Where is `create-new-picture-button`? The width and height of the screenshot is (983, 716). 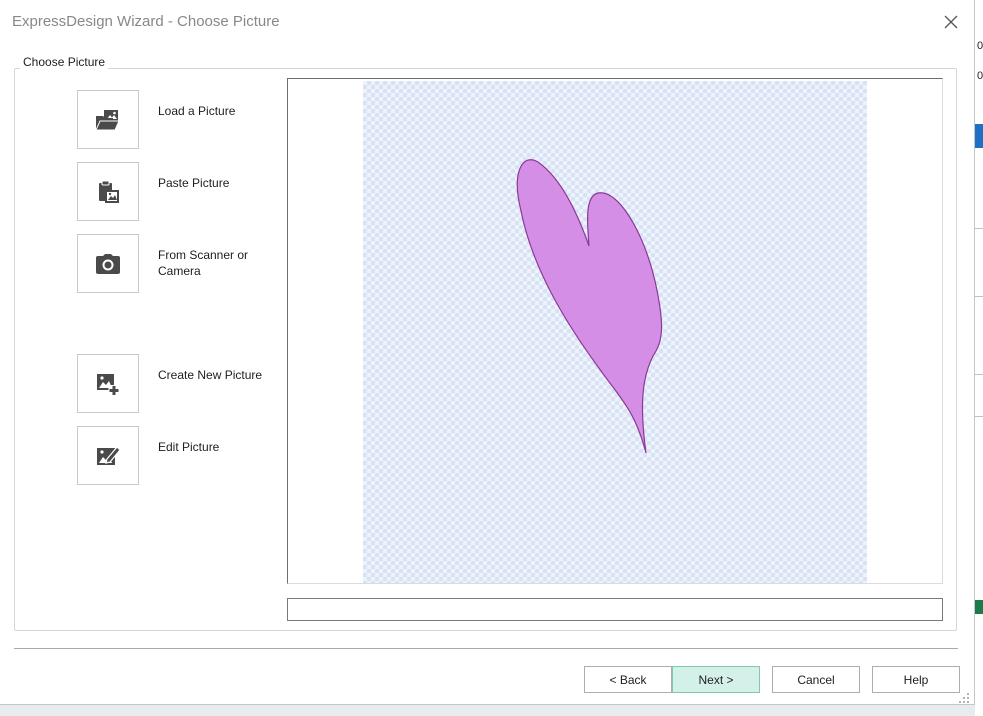 create-new-picture-button is located at coordinates (108, 383).